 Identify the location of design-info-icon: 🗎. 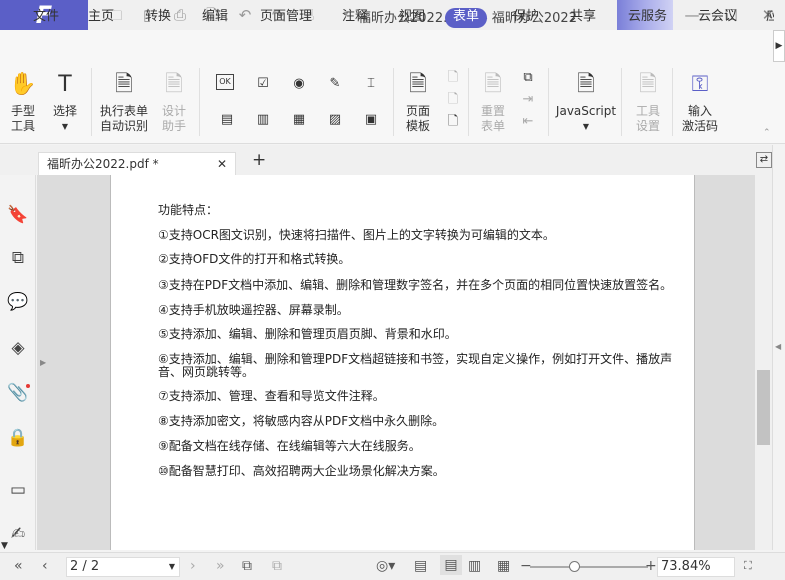
(174, 84).